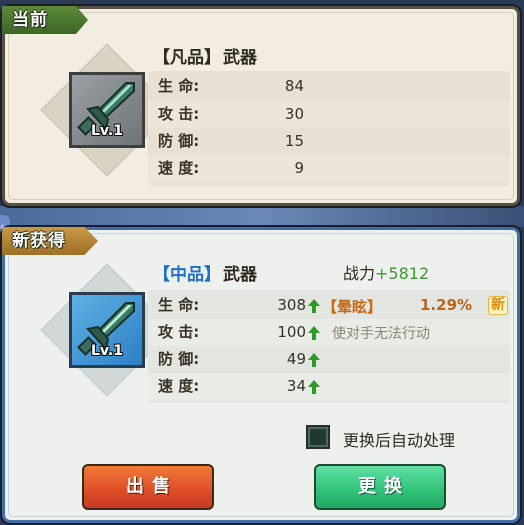 The height and width of the screenshot is (525, 524). What do you see at coordinates (329, 168) in the screenshot?
I see `stat-row: 速 度: 9` at bounding box center [329, 168].